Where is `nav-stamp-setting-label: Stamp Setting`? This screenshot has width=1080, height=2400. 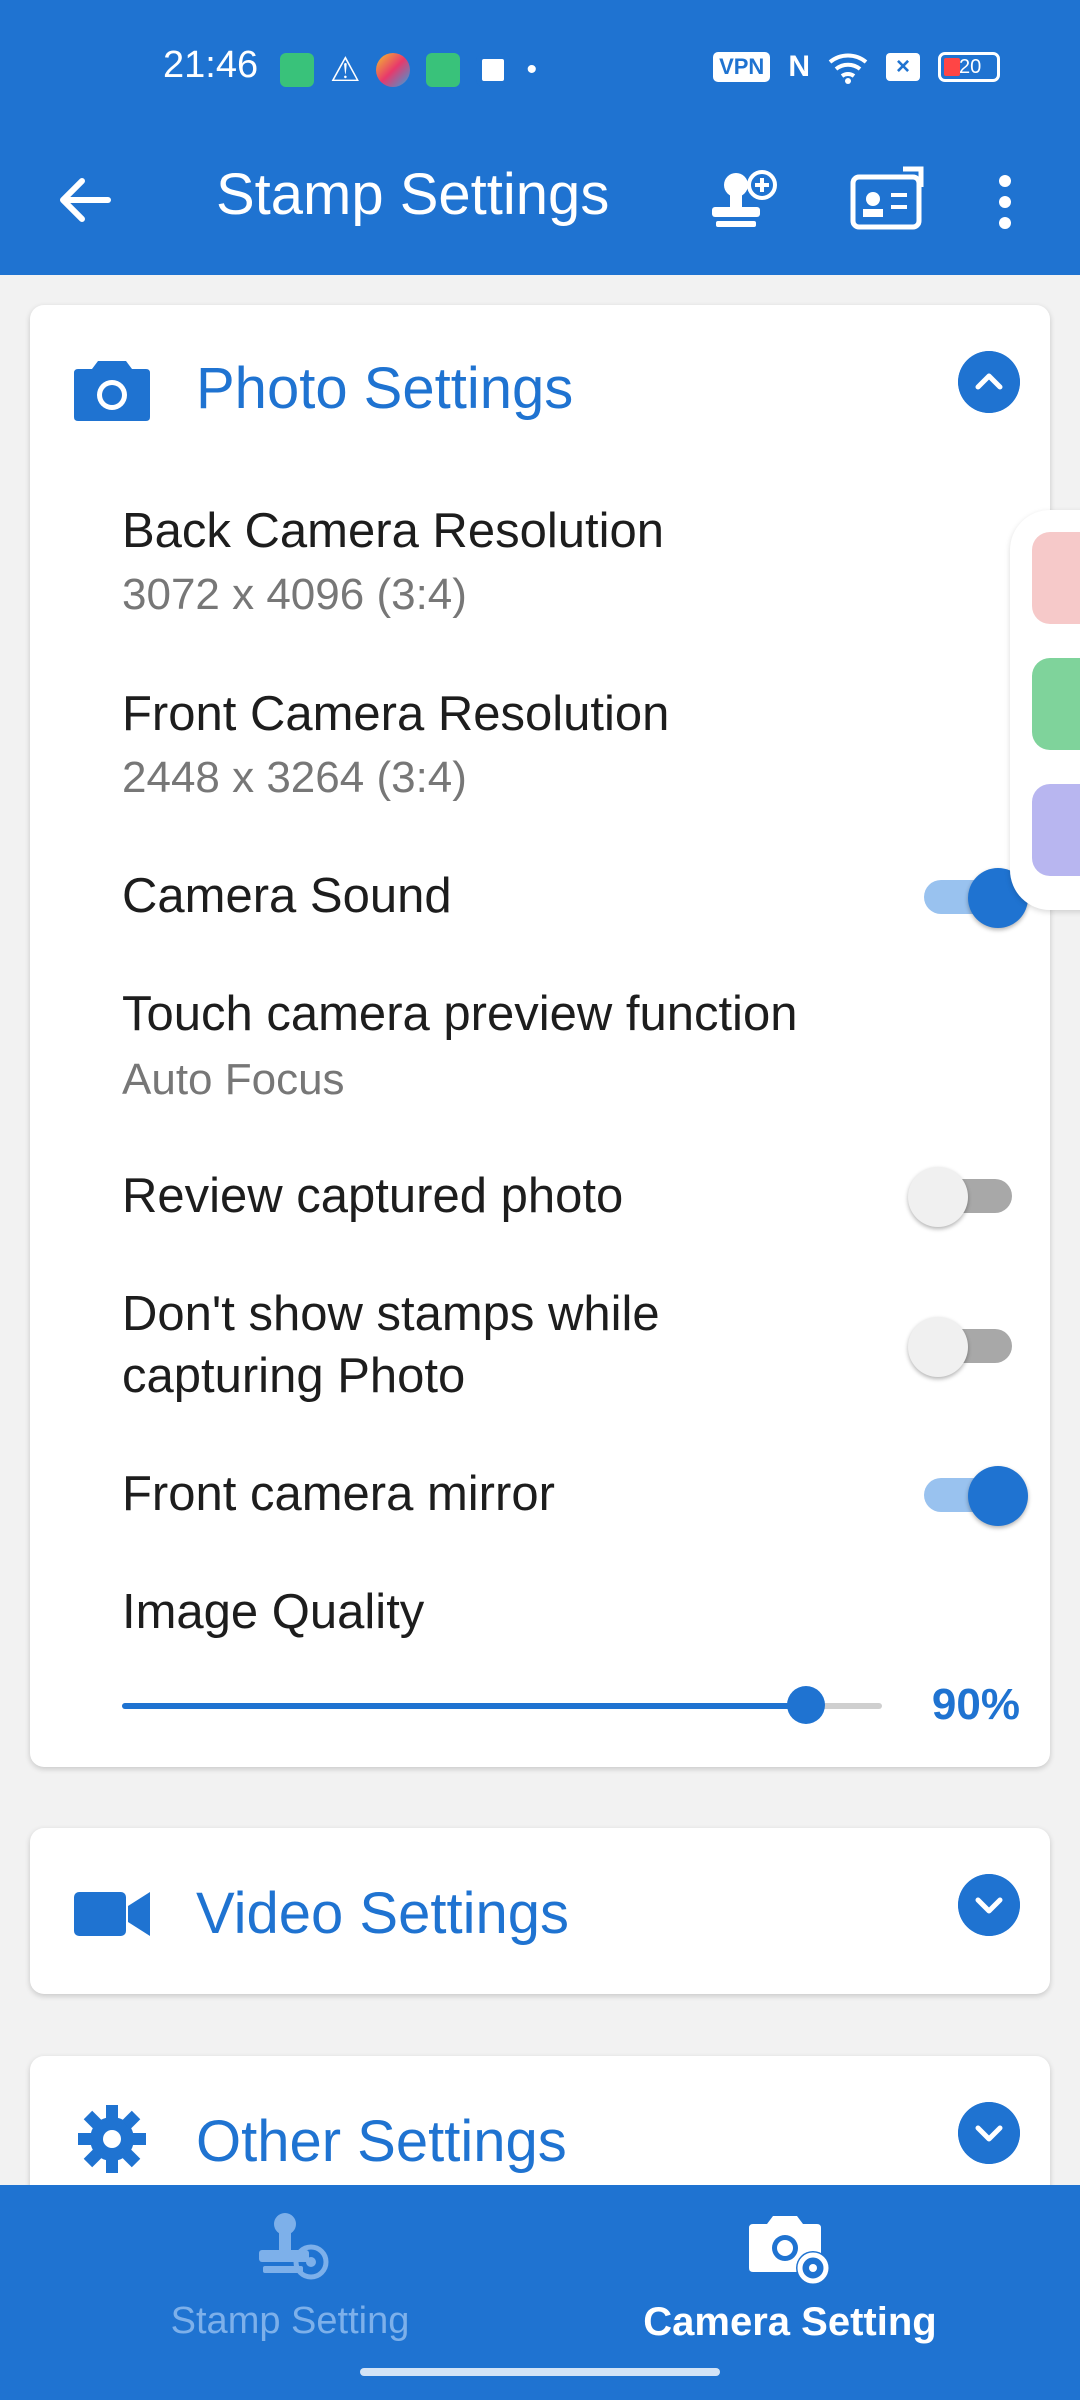
nav-stamp-setting-label: Stamp Setting is located at coordinates (290, 2321).